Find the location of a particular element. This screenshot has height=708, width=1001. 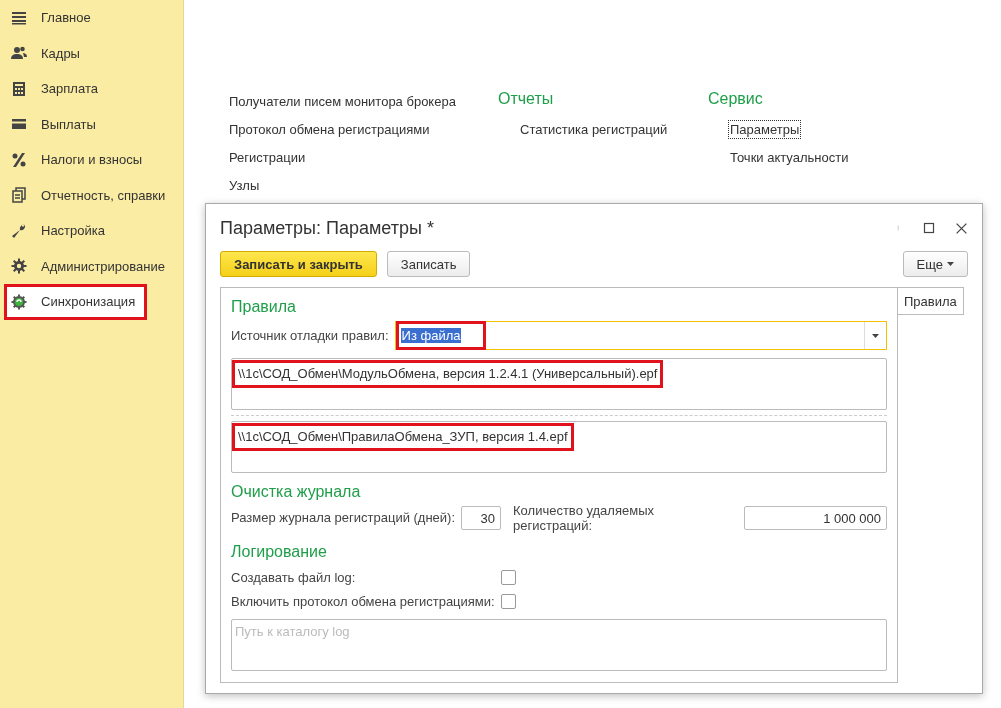

section-title: Сервис is located at coordinates (736, 99).